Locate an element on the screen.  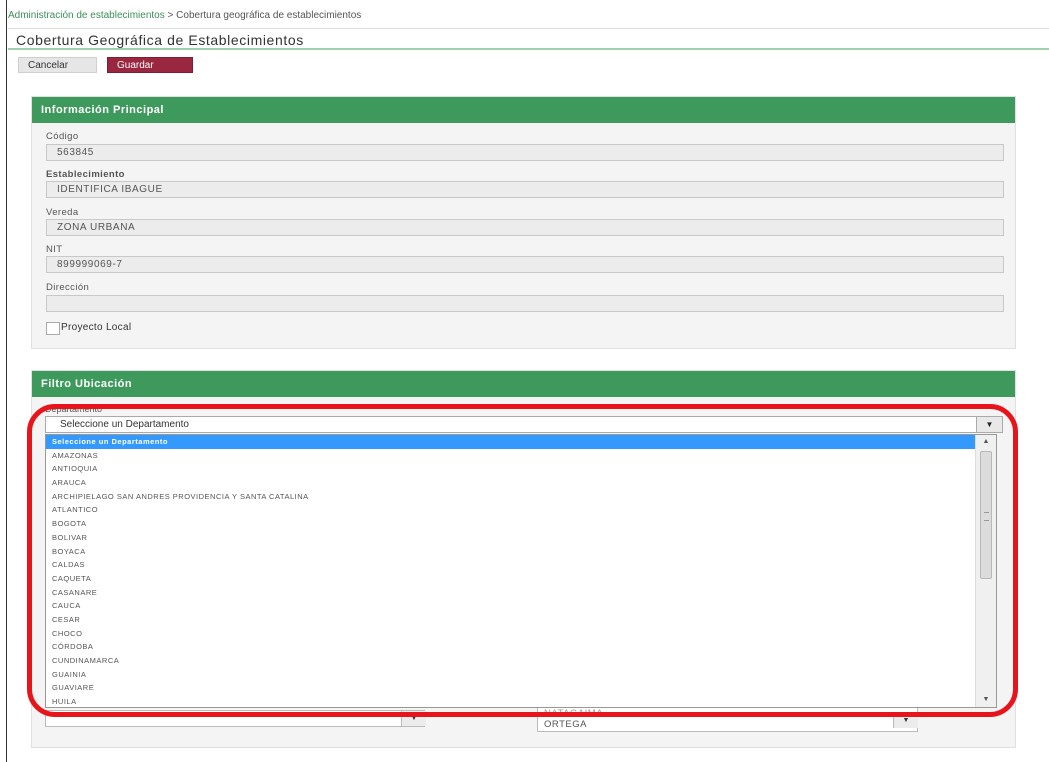
dropdown-option: BOYACA is located at coordinates (511, 552).